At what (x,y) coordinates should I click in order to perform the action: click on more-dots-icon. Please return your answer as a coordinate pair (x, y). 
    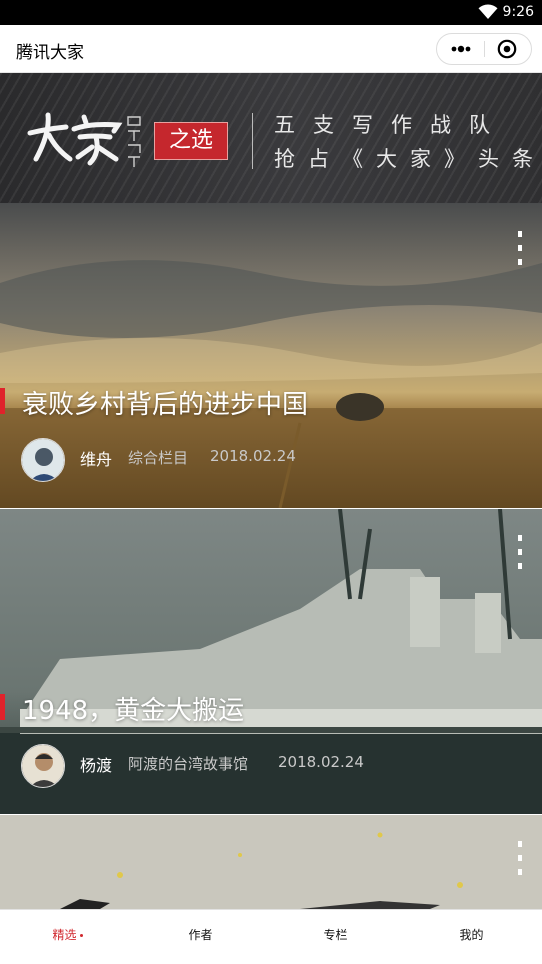
    Looking at the image, I should click on (460, 49).